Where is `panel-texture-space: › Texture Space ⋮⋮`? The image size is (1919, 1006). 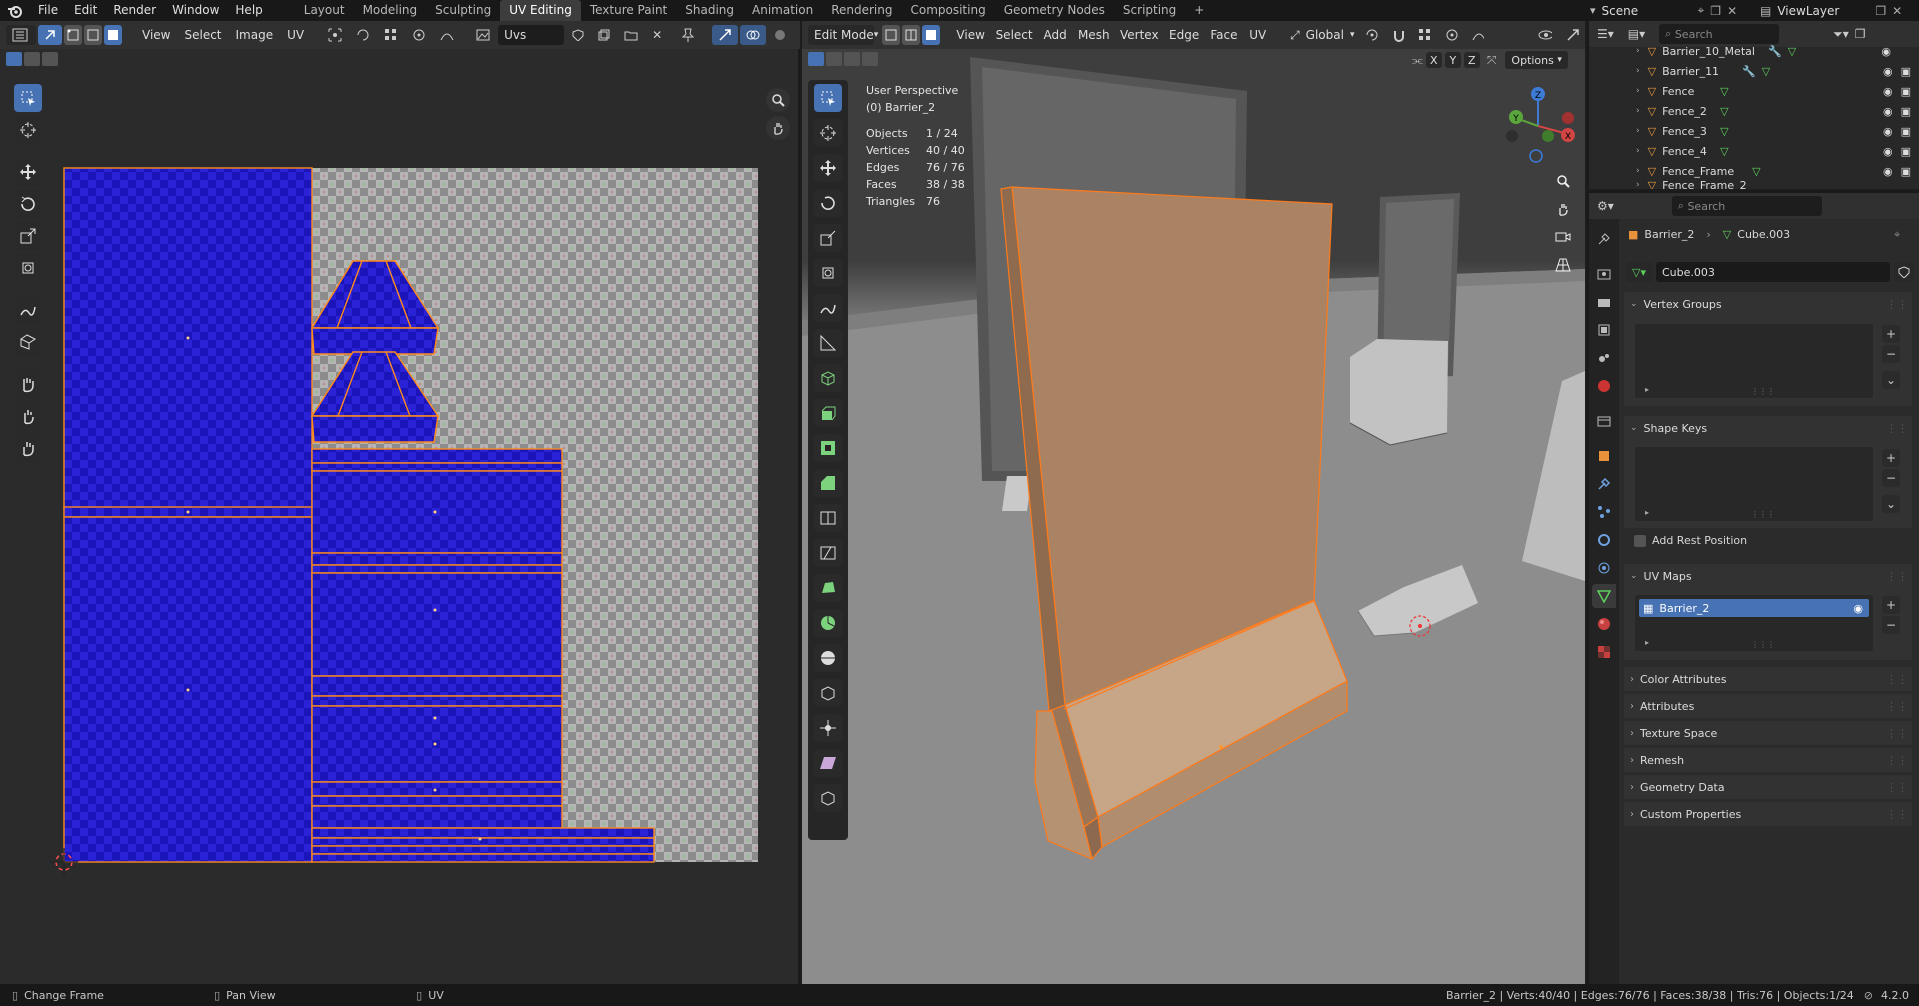
panel-texture-space: › Texture Space ⋮⋮ is located at coordinates (1768, 733).